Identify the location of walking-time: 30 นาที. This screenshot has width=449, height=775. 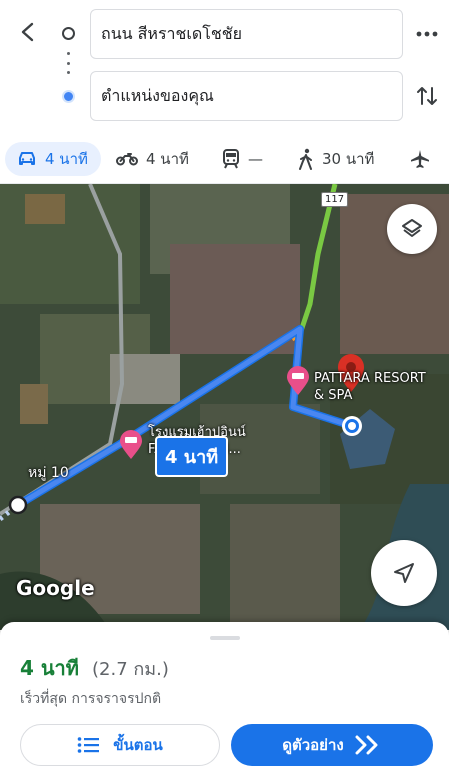
(348, 159).